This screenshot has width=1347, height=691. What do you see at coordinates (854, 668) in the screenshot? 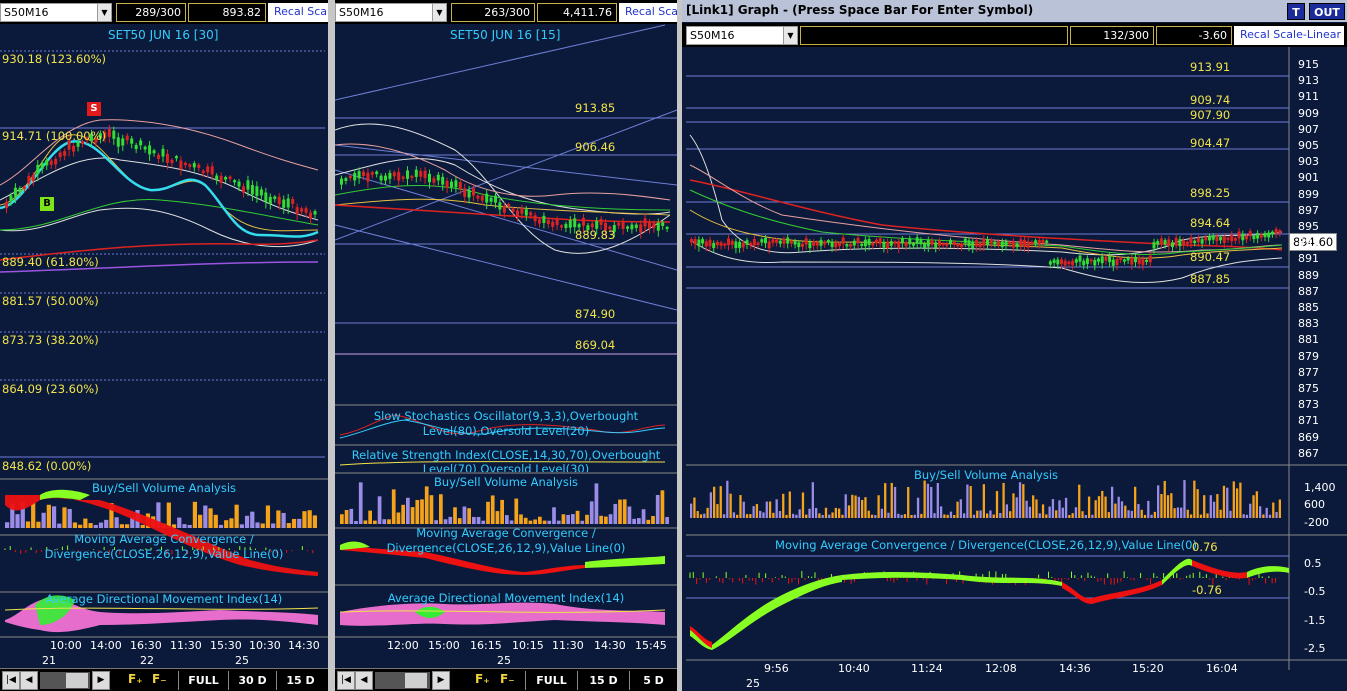
I see `time-tick: 10:40` at bounding box center [854, 668].